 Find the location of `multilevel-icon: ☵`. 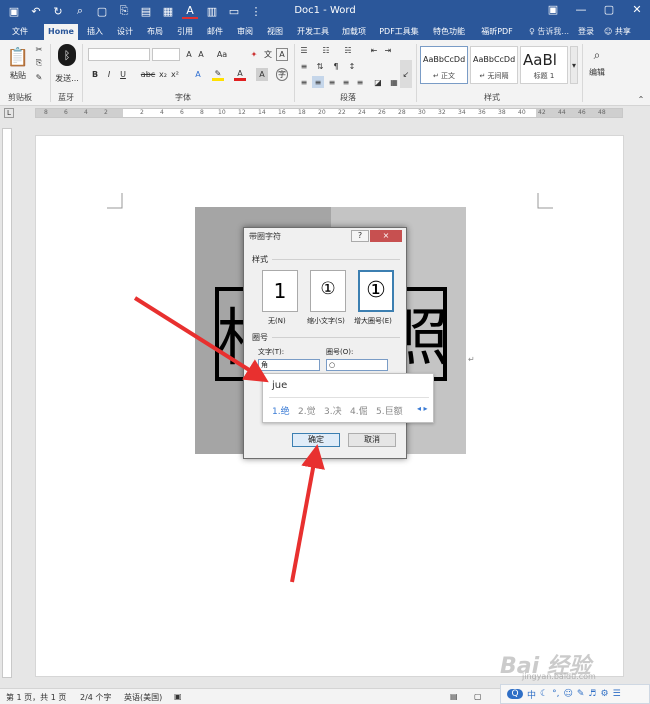

multilevel-icon: ☵ is located at coordinates (348, 50).